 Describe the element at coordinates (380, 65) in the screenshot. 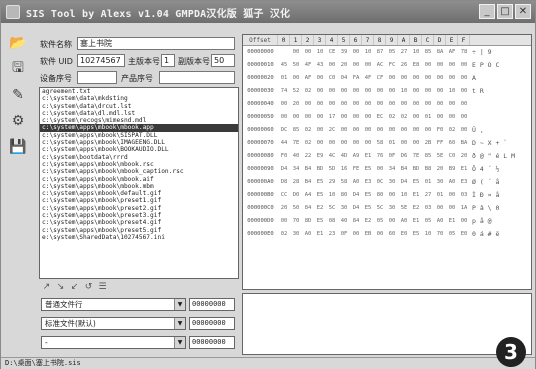

I see `hex-byte: AC` at that location.